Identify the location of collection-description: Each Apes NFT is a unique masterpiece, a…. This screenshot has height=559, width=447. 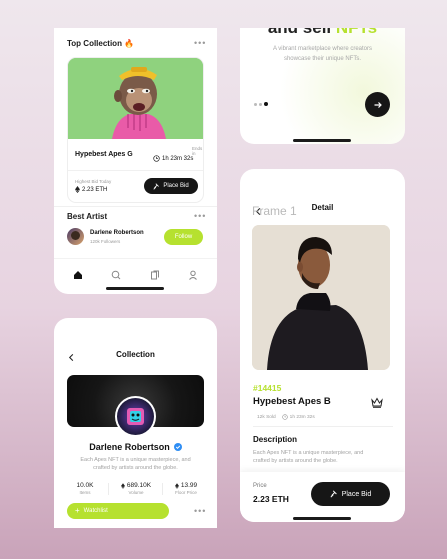
(135, 464).